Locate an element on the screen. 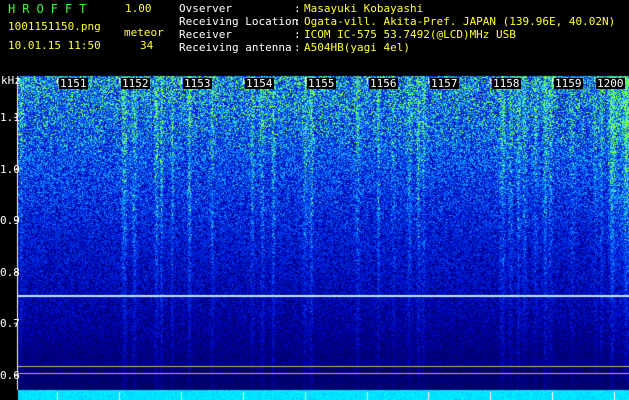  x-tick-label: 1157 is located at coordinates (444, 83).